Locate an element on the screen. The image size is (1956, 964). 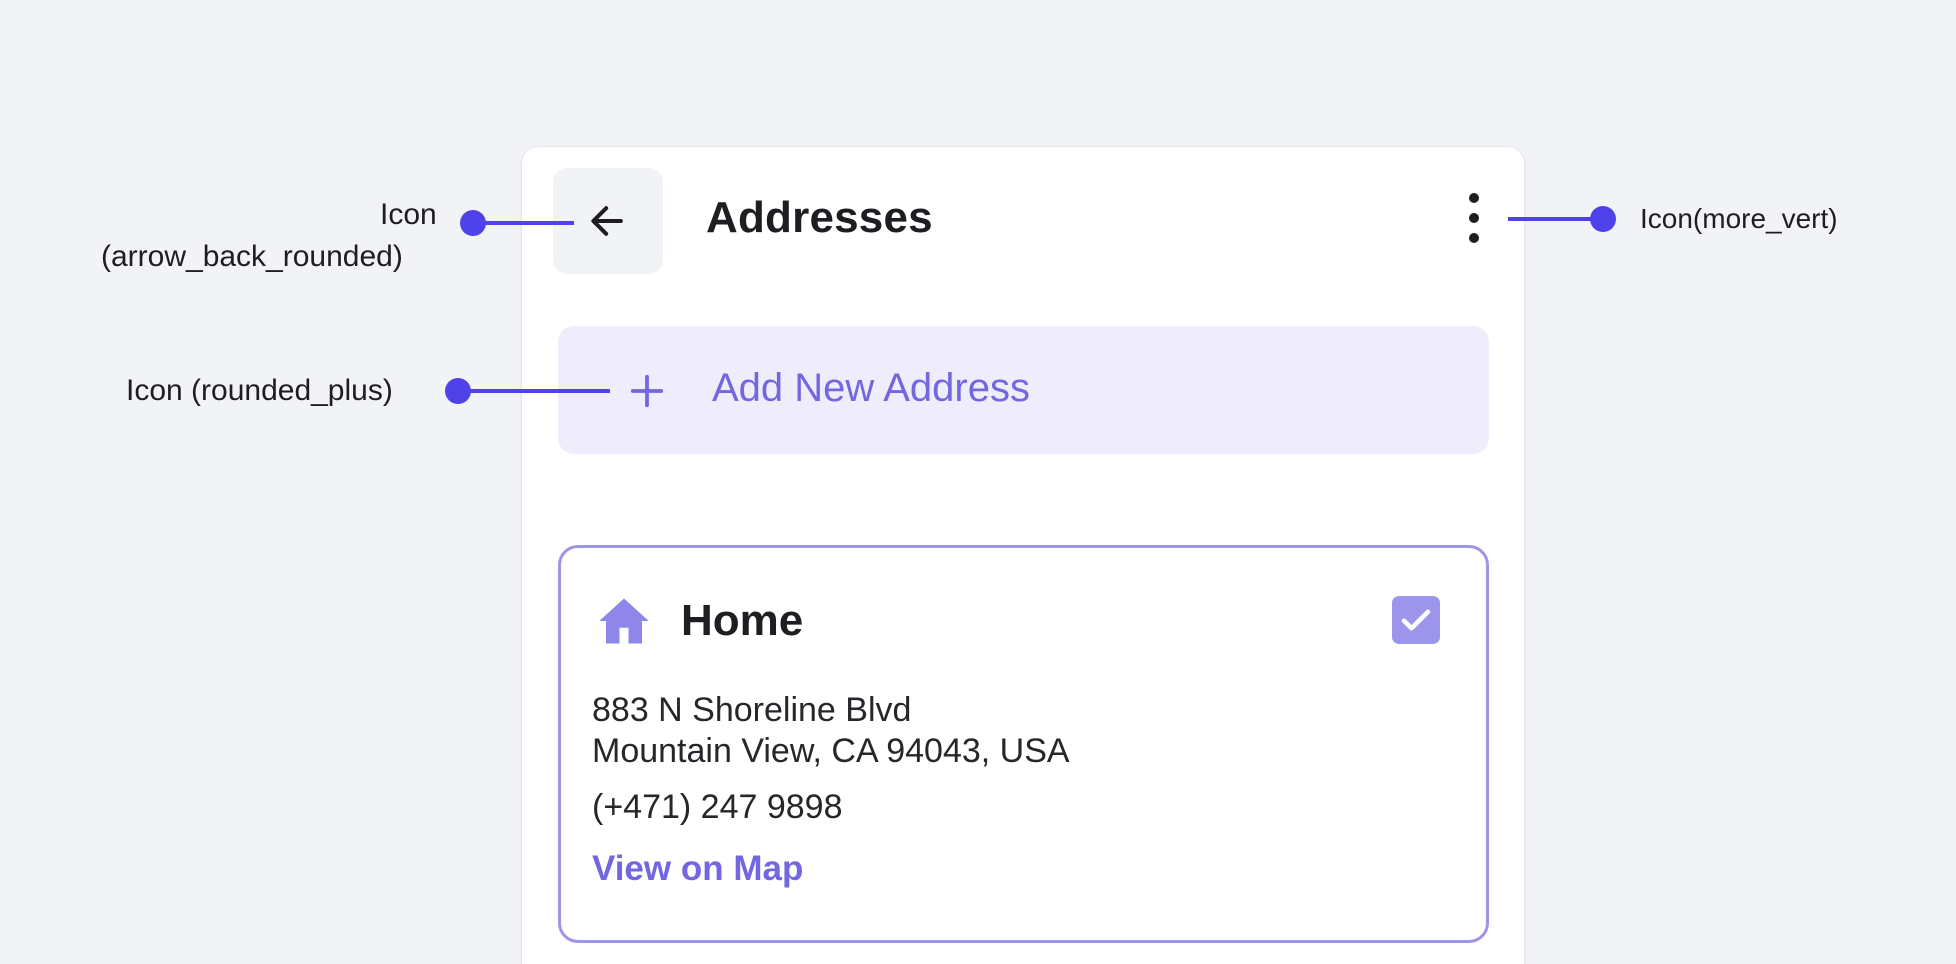
page-title: Addresses is located at coordinates (819, 217).